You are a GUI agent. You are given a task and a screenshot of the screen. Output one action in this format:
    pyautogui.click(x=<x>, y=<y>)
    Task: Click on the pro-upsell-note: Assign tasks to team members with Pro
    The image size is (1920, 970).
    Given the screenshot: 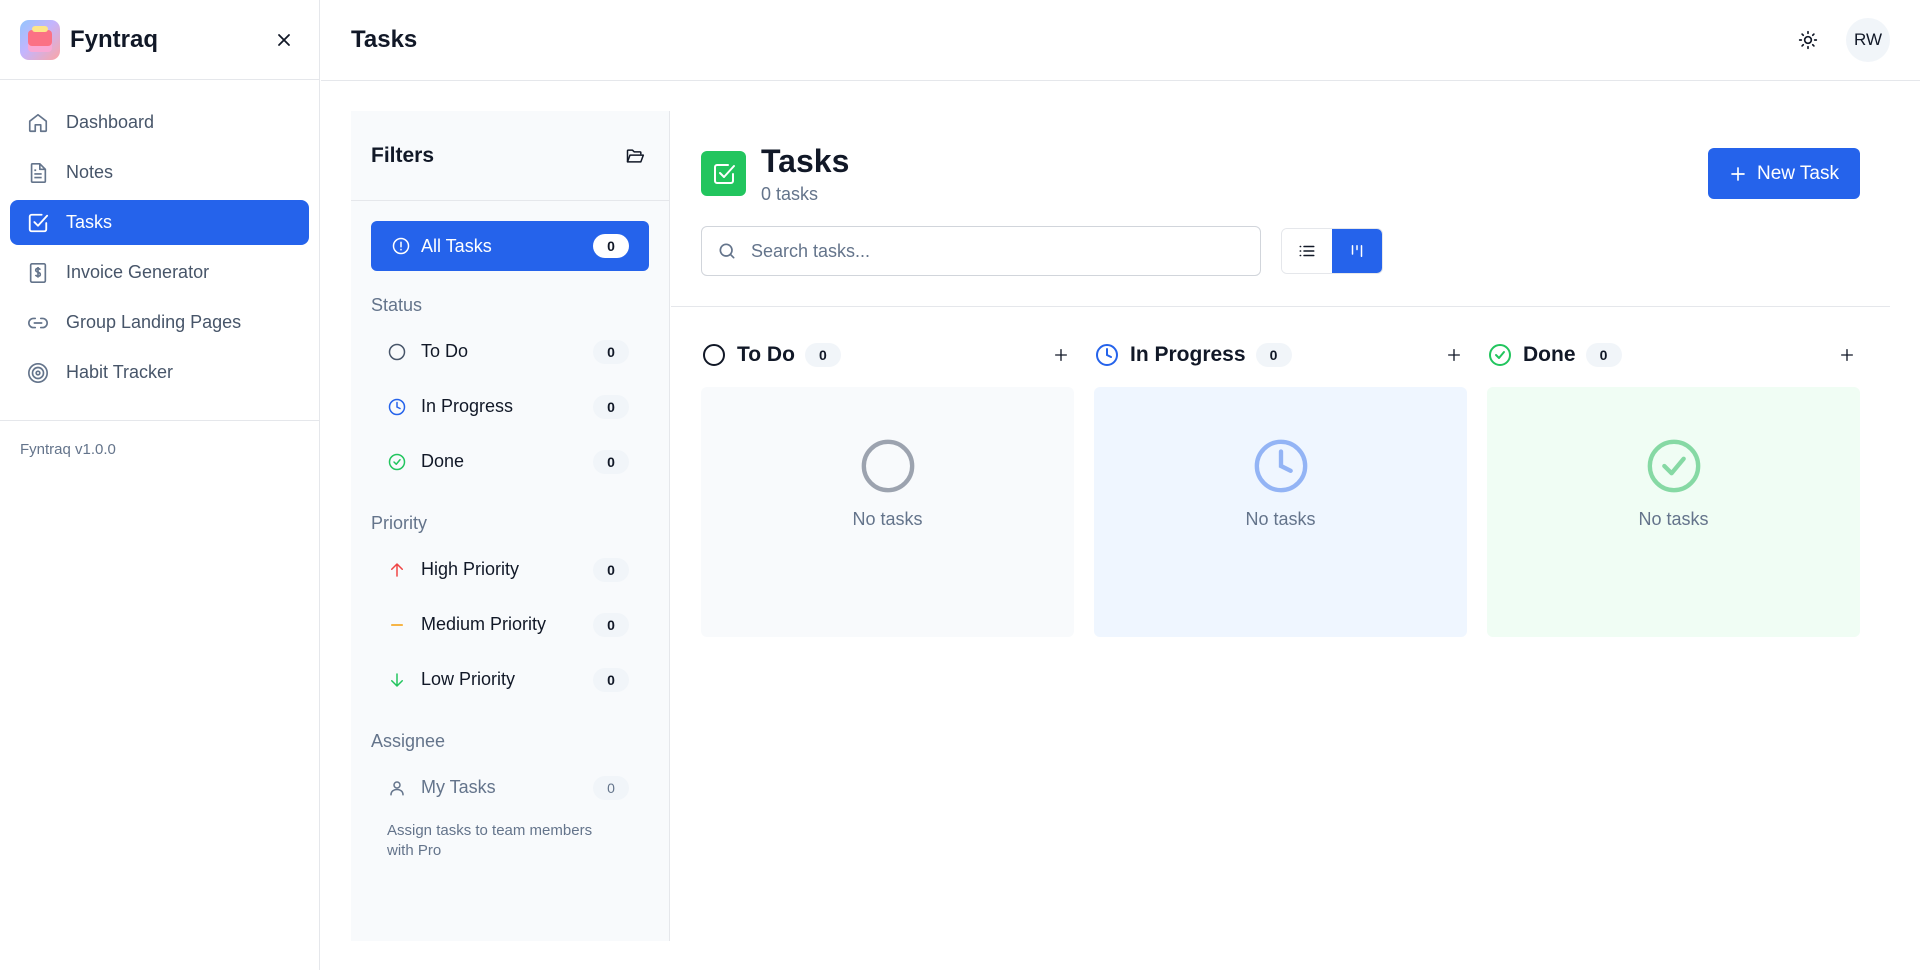 What is the action you would take?
    pyautogui.click(x=490, y=840)
    